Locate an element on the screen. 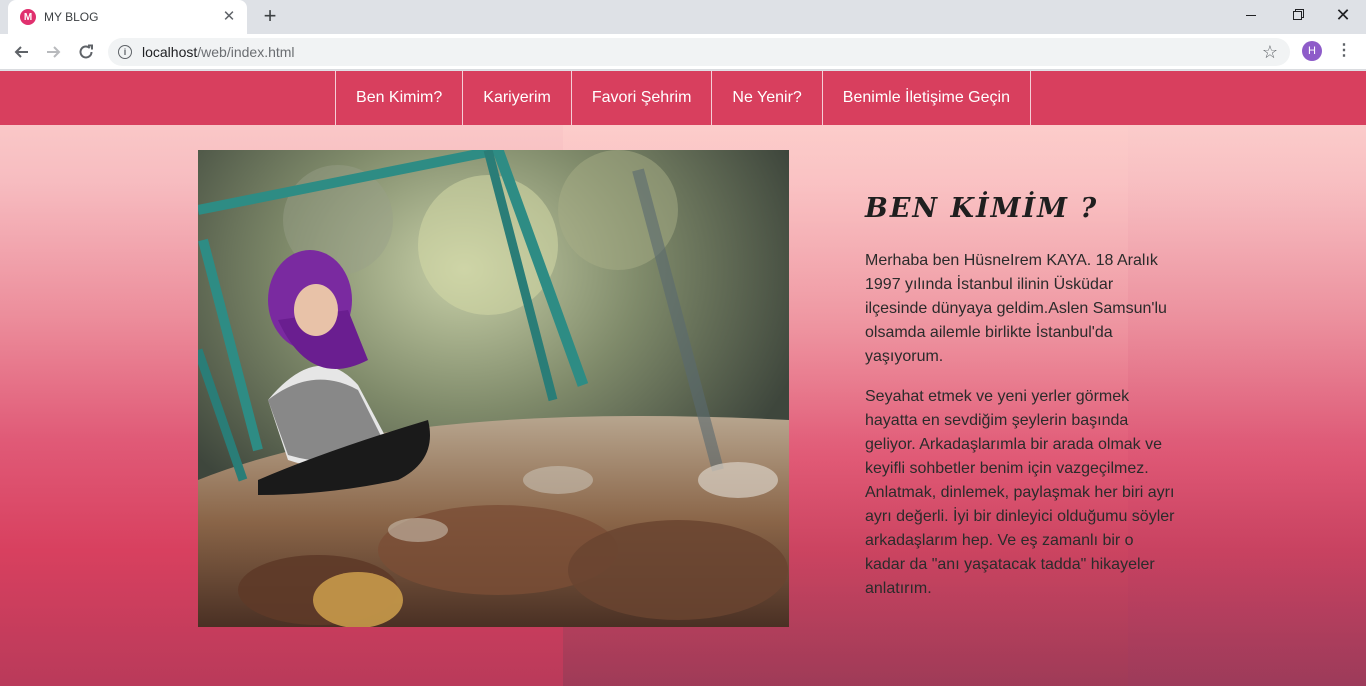 This screenshot has width=1366, height=686. minimize-button is located at coordinates (1251, 15).